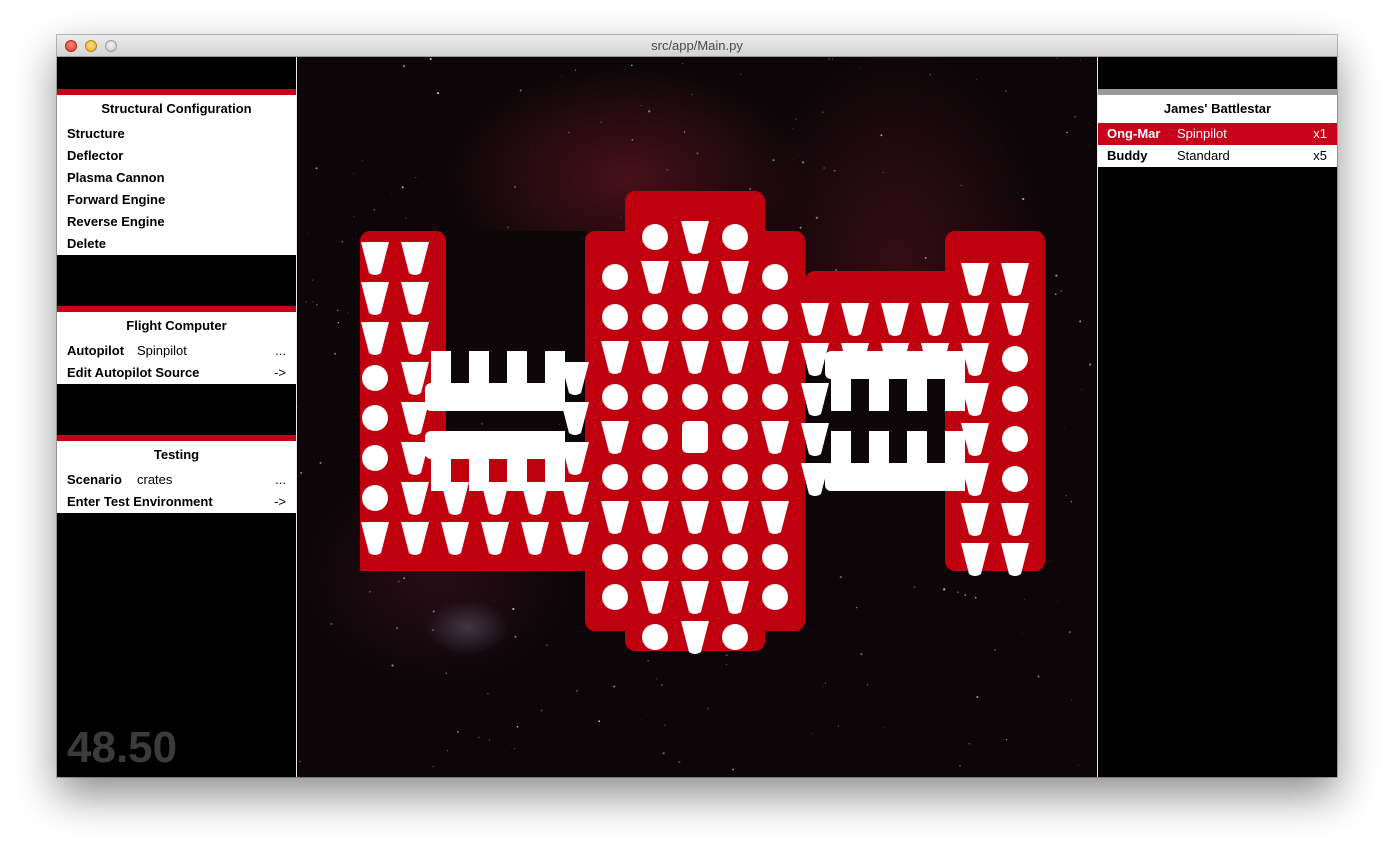 This screenshot has height=856, width=1394. What do you see at coordinates (176, 373) in the screenshot?
I see `edit-autopilot-source-row: Edit Autopilot Source ->` at bounding box center [176, 373].